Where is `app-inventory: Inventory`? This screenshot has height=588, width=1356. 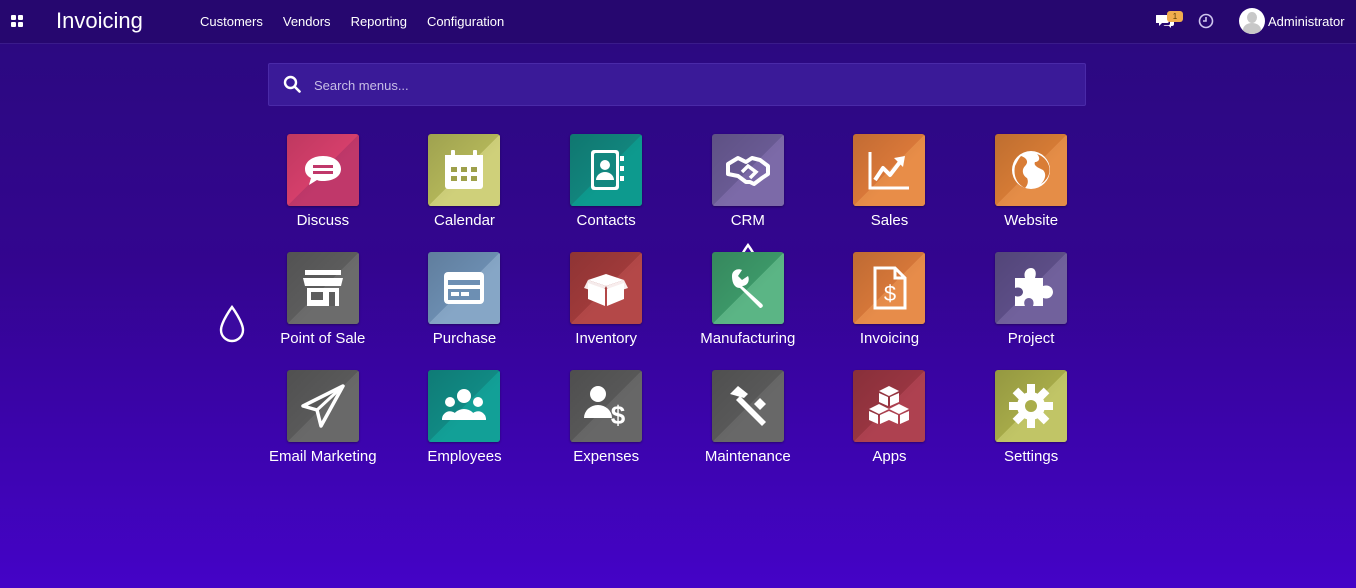
app-inventory: Inventory is located at coordinates (606, 311).